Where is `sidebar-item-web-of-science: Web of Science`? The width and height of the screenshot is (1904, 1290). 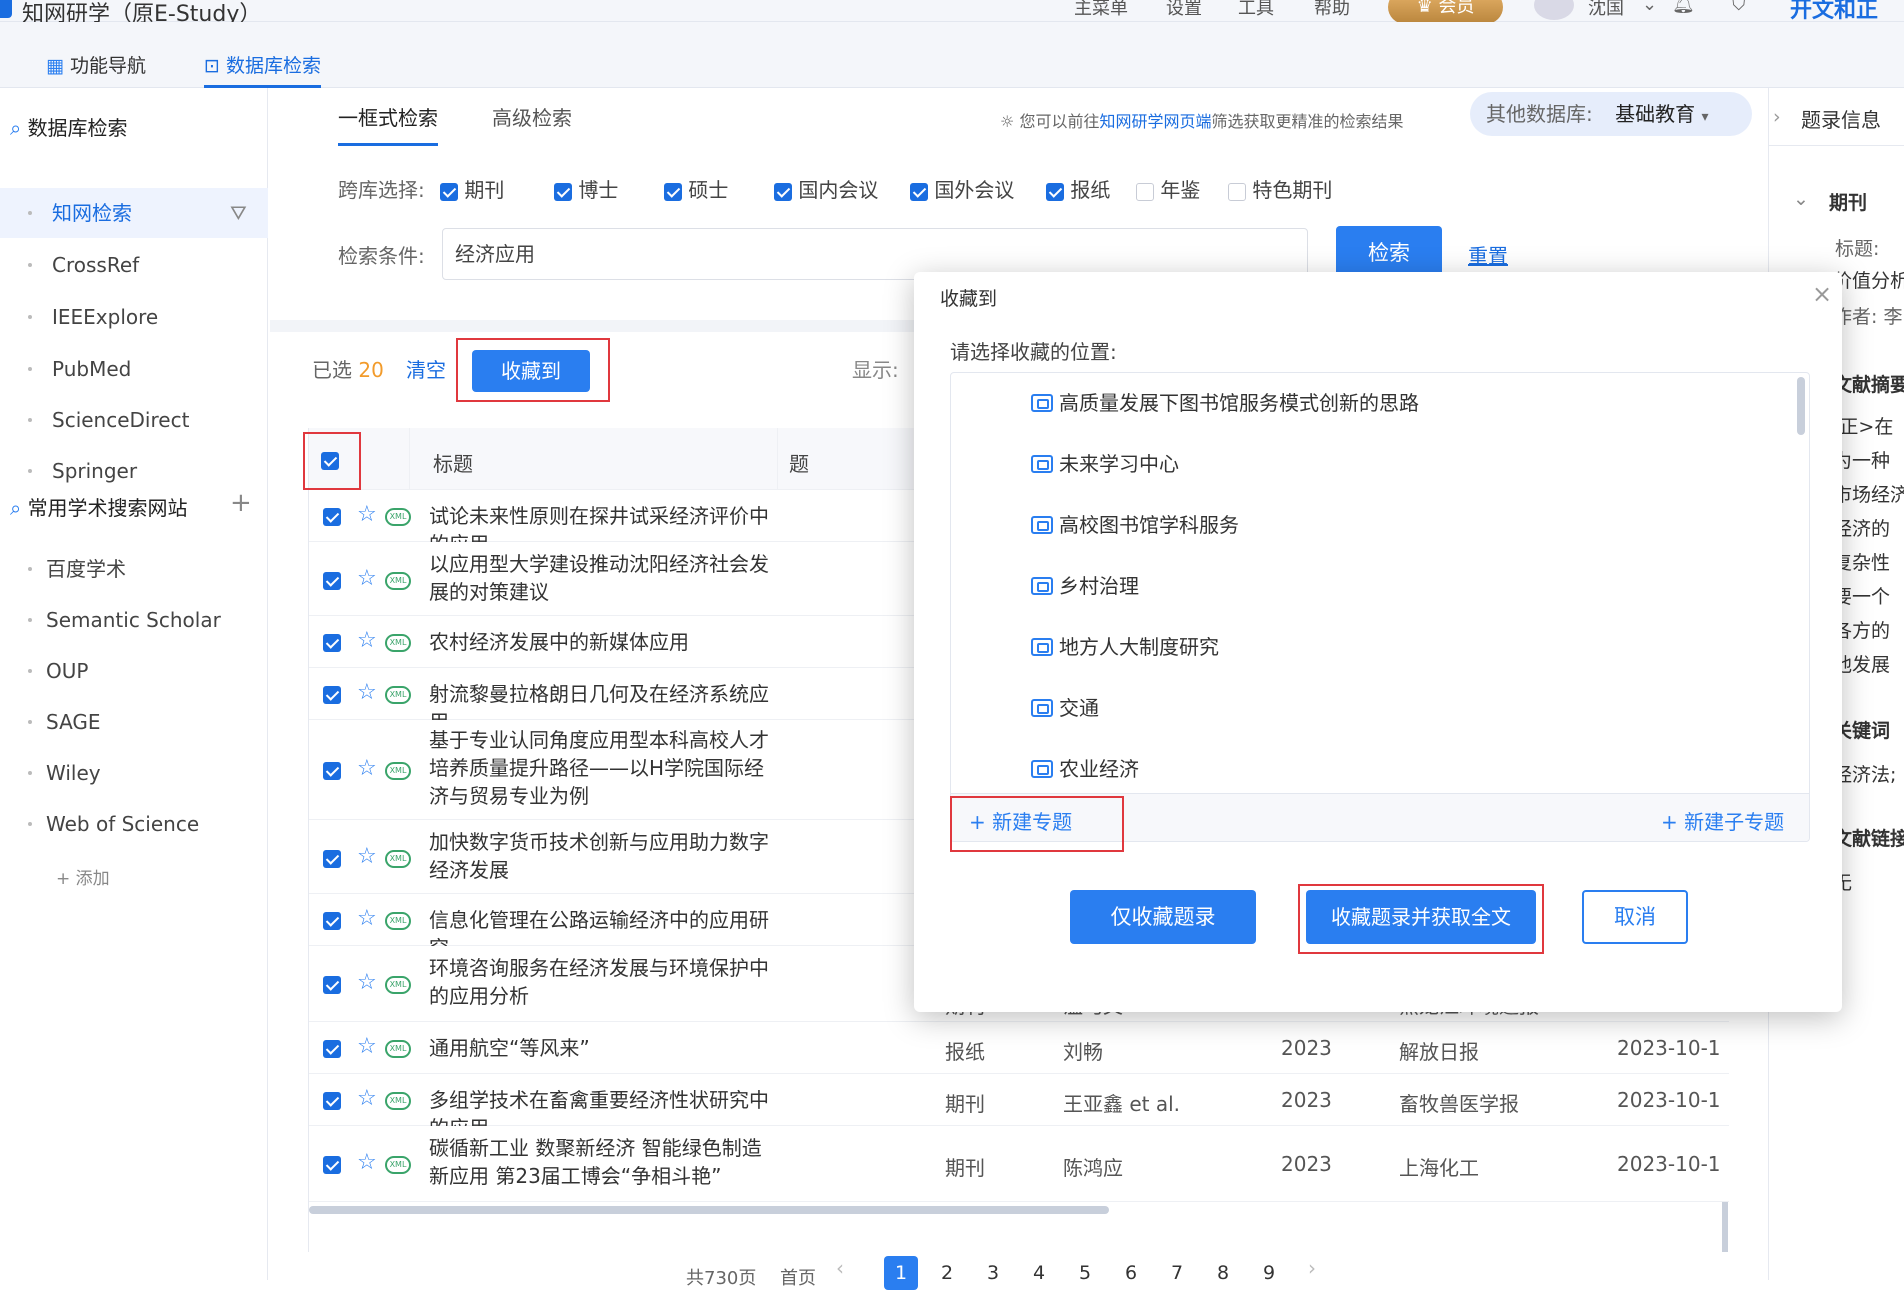 sidebar-item-web-of-science: Web of Science is located at coordinates (134, 824).